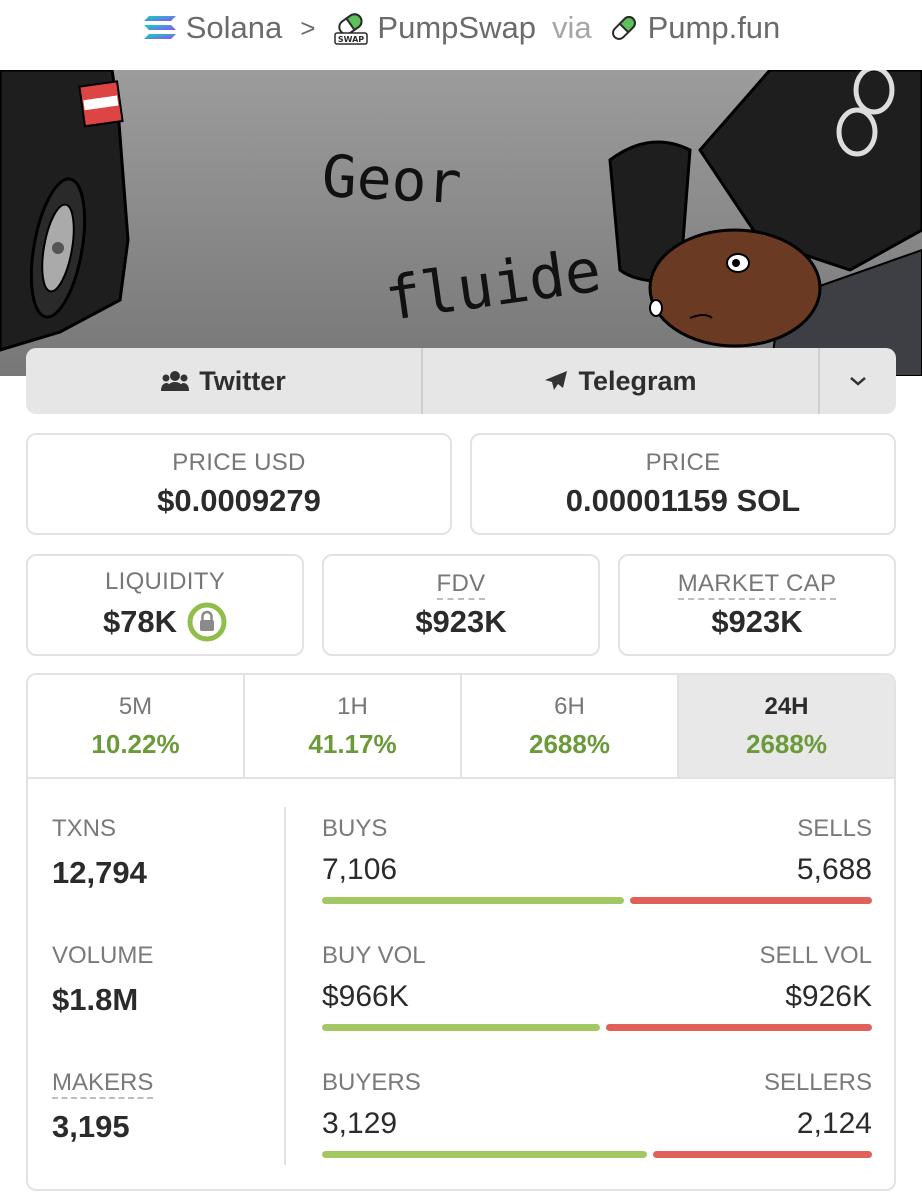 The width and height of the screenshot is (922, 1200). I want to click on crumb-launchpad: Pump.fun, so click(694, 28).